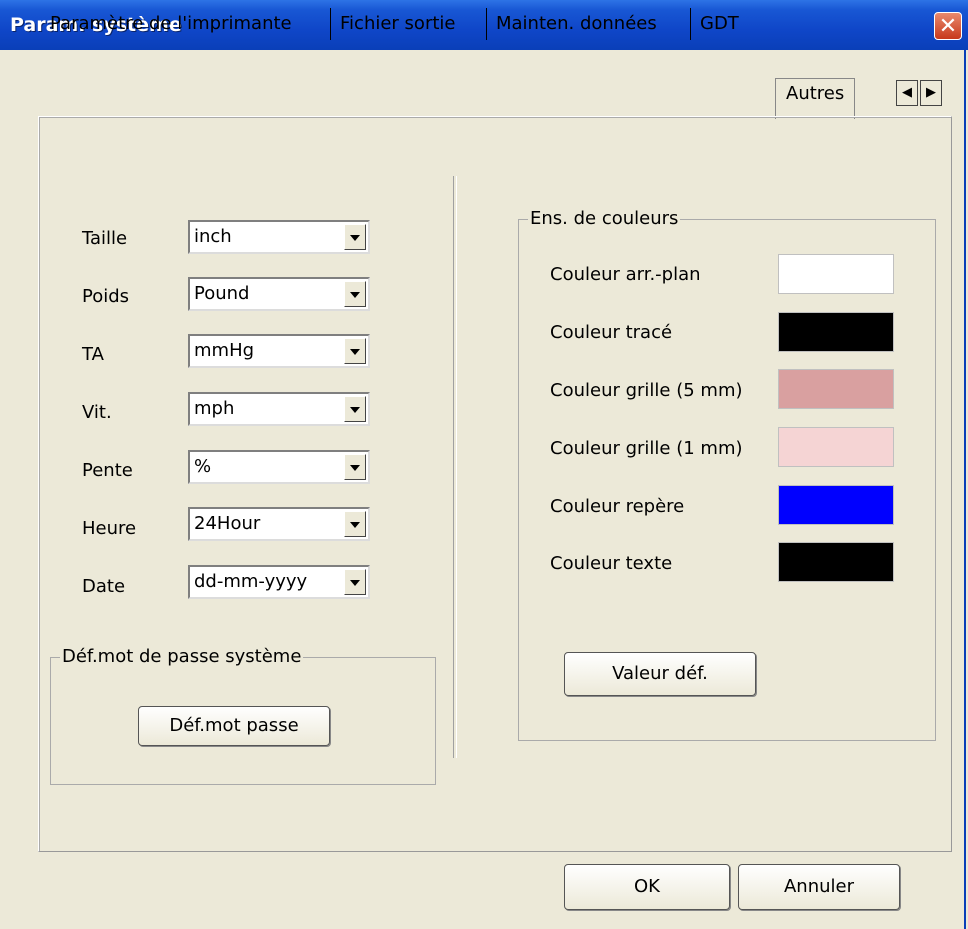 Image resolution: width=968 pixels, height=929 pixels. I want to click on colors-group-legend: Ens. de couleurs, so click(604, 218).